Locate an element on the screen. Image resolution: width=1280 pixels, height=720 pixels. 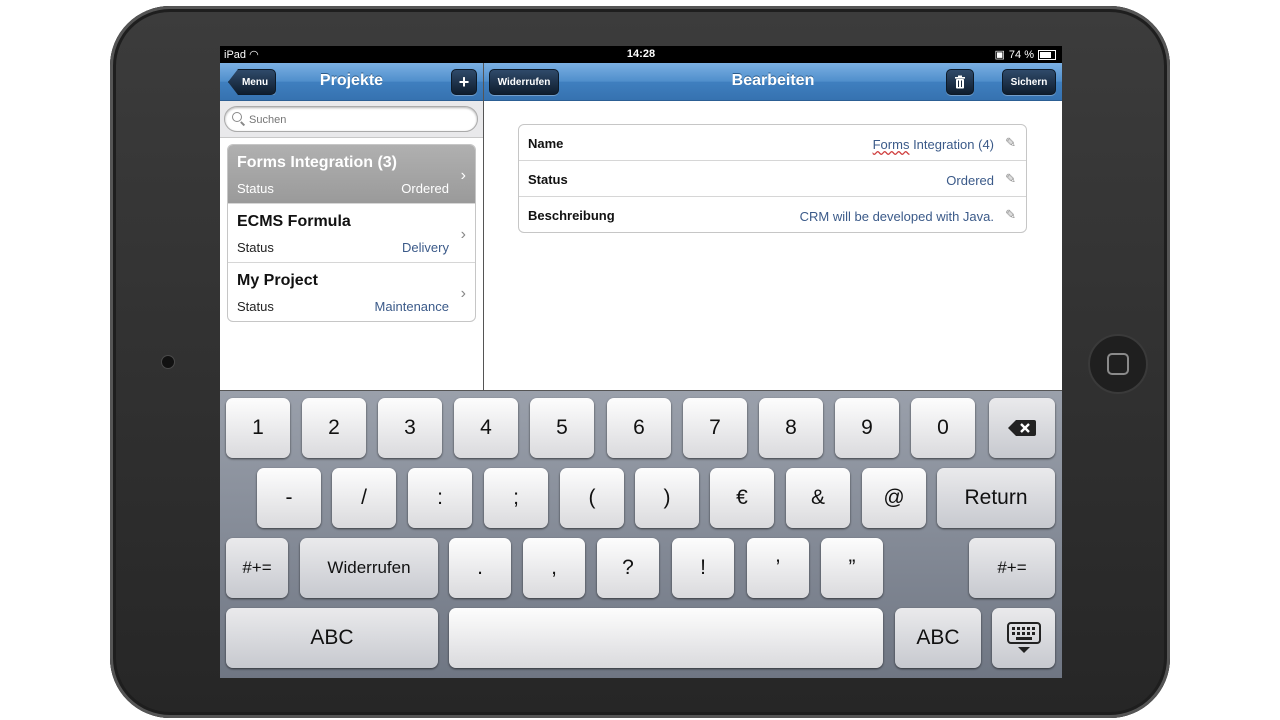
project-title: Forms Integration (3) is located at coordinates (317, 162).